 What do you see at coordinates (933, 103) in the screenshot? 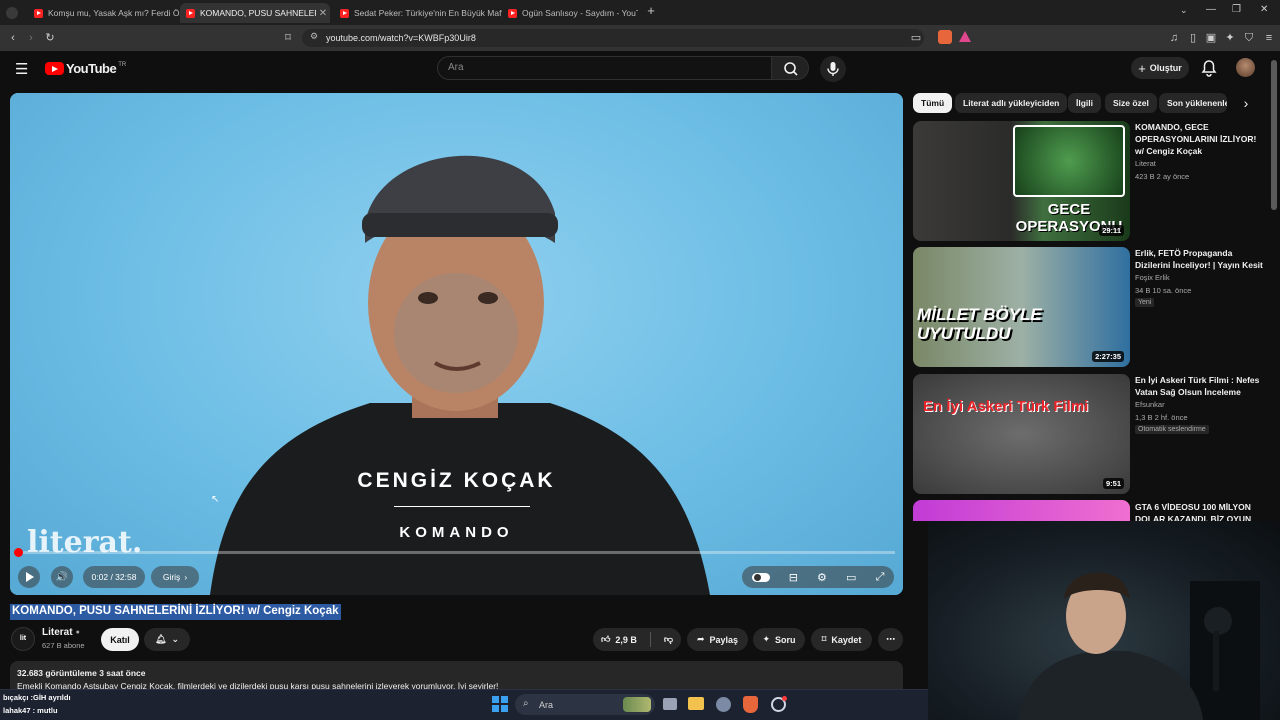
I see `chip-all: Tümü` at bounding box center [933, 103].